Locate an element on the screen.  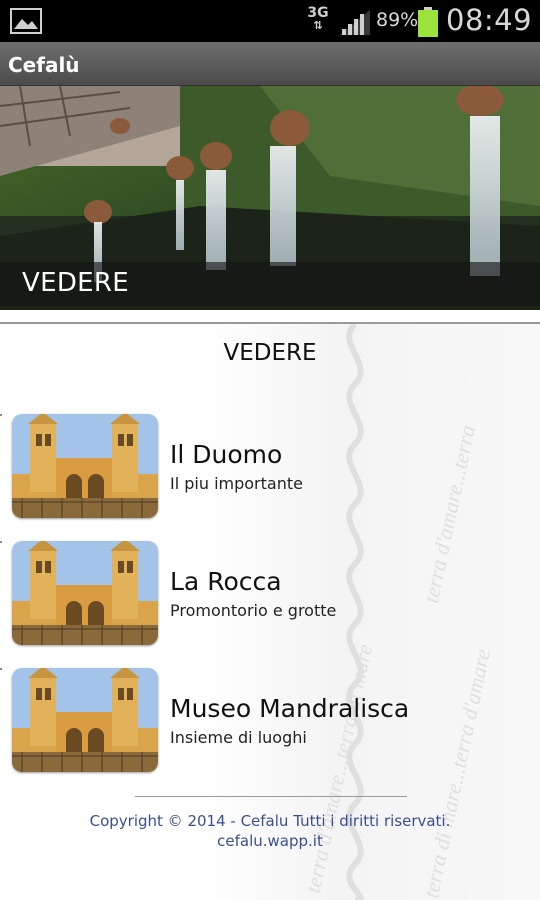
rocca-thumbnail is located at coordinates (85, 593).